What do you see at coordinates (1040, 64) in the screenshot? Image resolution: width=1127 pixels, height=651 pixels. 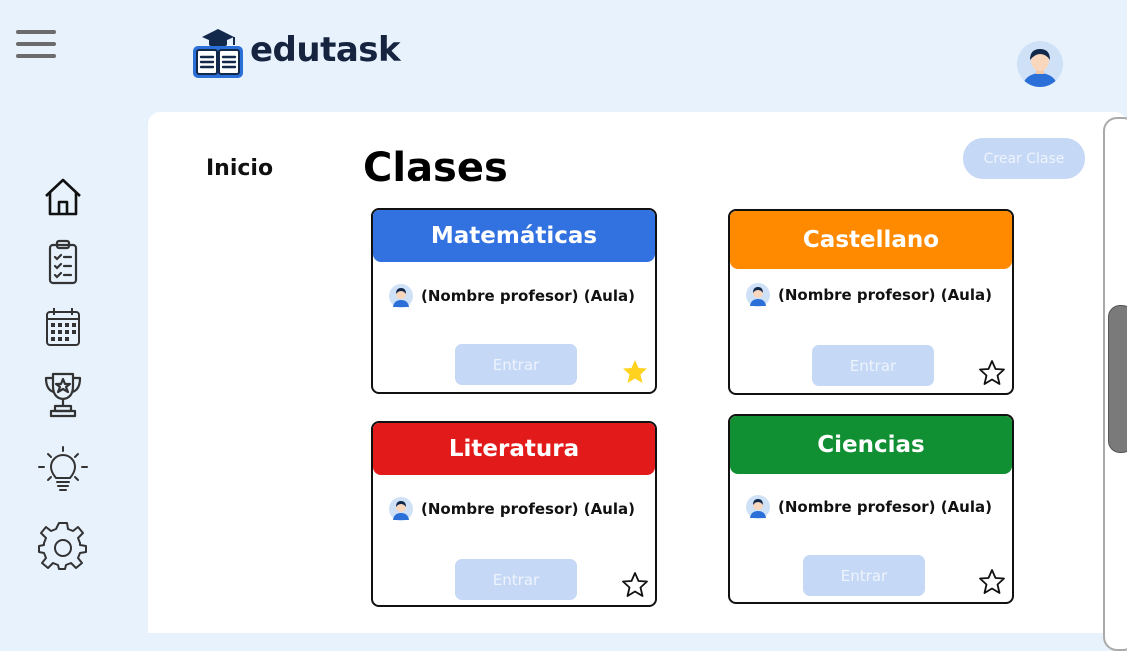 I see `user-avatar-icon` at bounding box center [1040, 64].